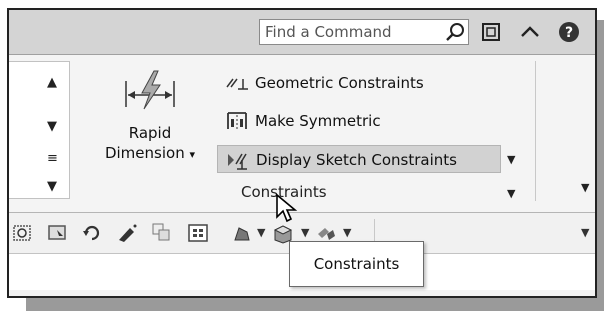 This screenshot has width=608, height=313. I want to click on rapid-dimension-label-1: Rapid, so click(150, 133).